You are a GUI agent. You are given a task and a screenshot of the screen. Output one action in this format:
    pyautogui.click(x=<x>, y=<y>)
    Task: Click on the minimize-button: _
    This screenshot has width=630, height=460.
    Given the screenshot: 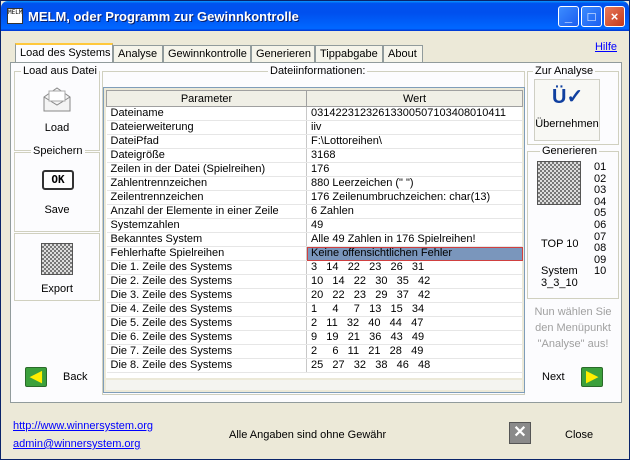 What is the action you would take?
    pyautogui.click(x=568, y=16)
    